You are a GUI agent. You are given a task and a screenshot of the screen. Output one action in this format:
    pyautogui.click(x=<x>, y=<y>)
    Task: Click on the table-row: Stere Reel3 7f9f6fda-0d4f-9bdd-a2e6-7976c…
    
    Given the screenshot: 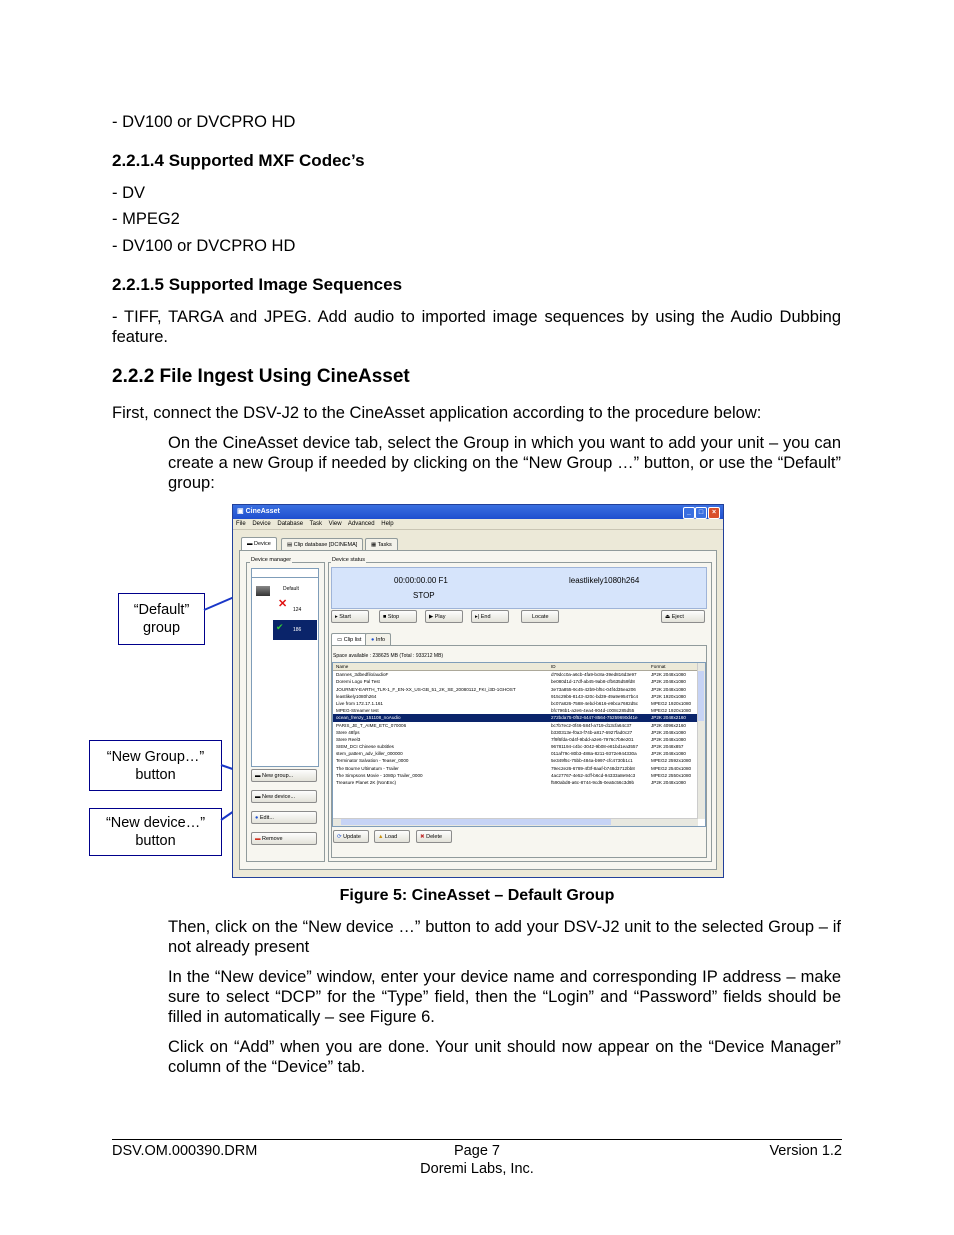 What is the action you would take?
    pyautogui.click(x=519, y=739)
    